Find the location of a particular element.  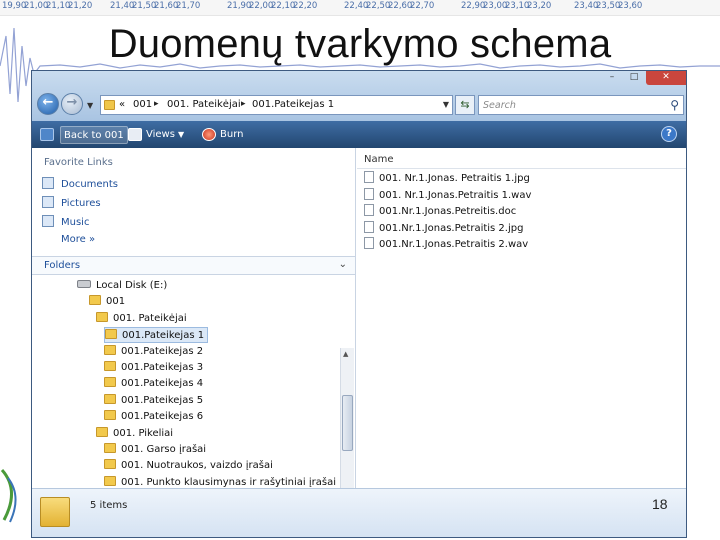

favorite-pictures: Pictures is located at coordinates (71, 204).